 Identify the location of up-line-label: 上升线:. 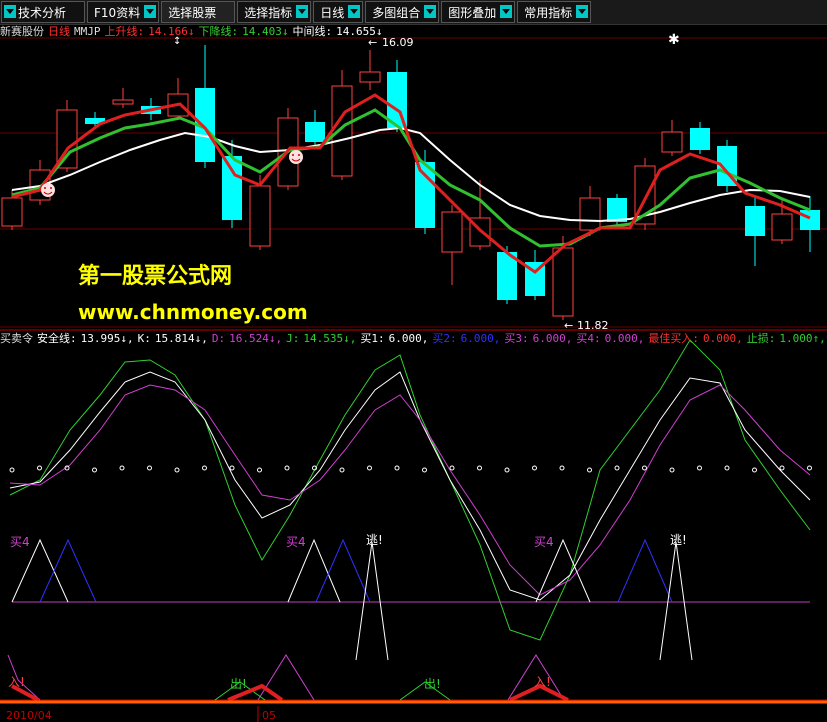
(124, 31).